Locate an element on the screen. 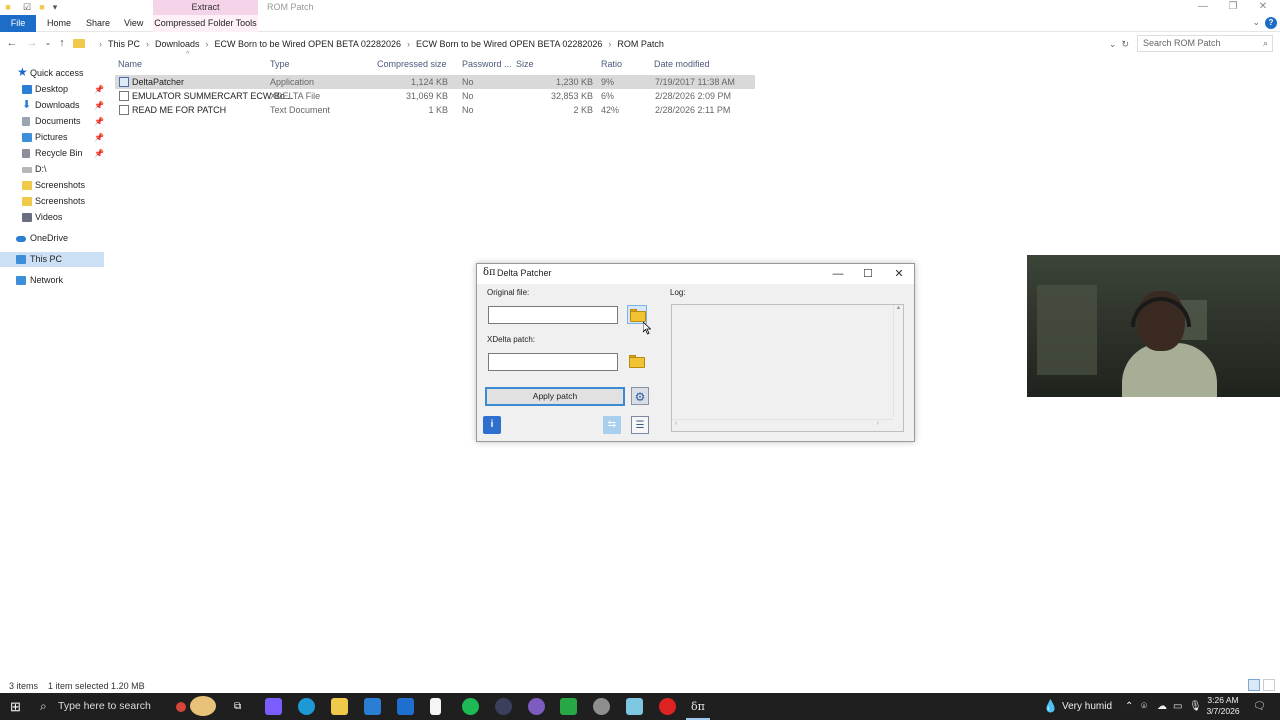 Image resolution: width=1280 pixels, height=720 pixels. nav-item-desktop: Desktop 📌 is located at coordinates (52, 89).